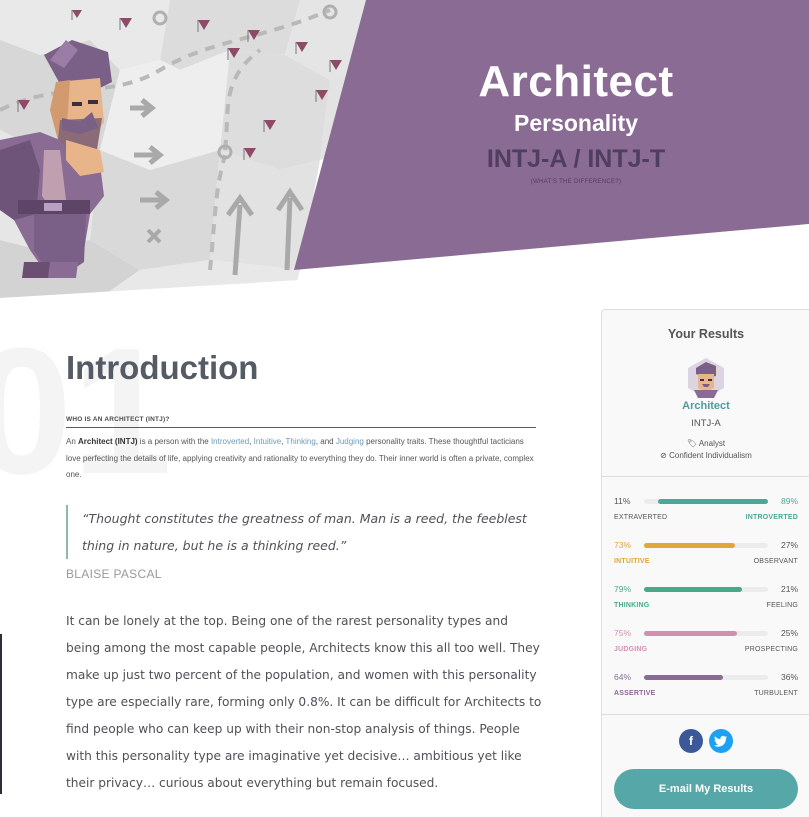  I want to click on trait-right-percent: 89%, so click(789, 501).